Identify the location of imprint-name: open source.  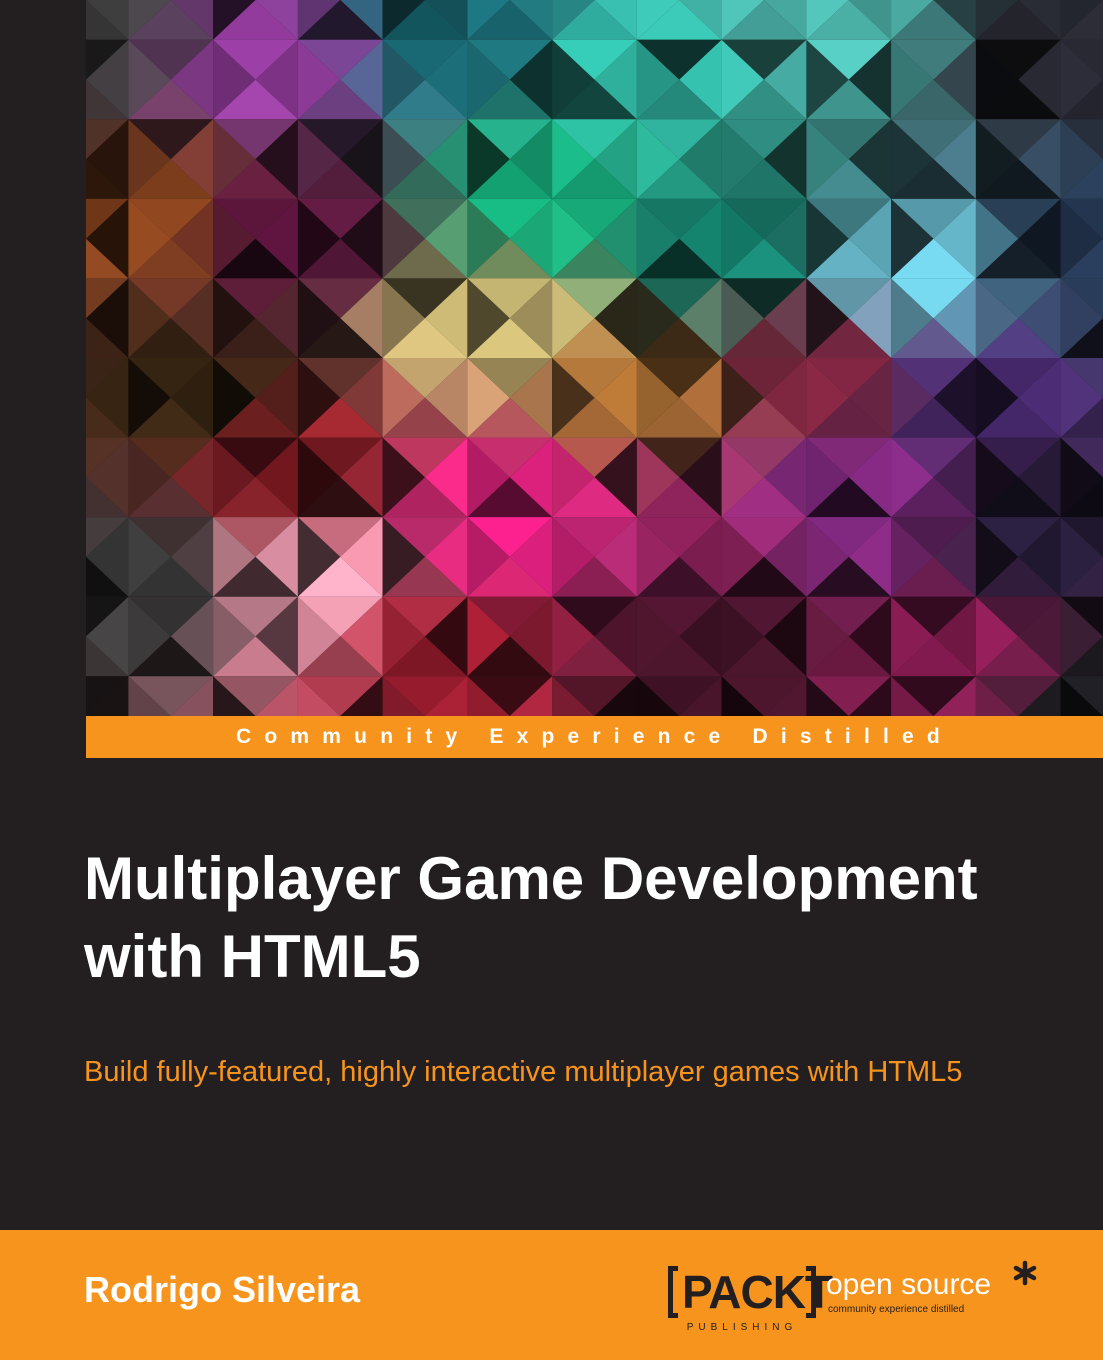
(909, 1284).